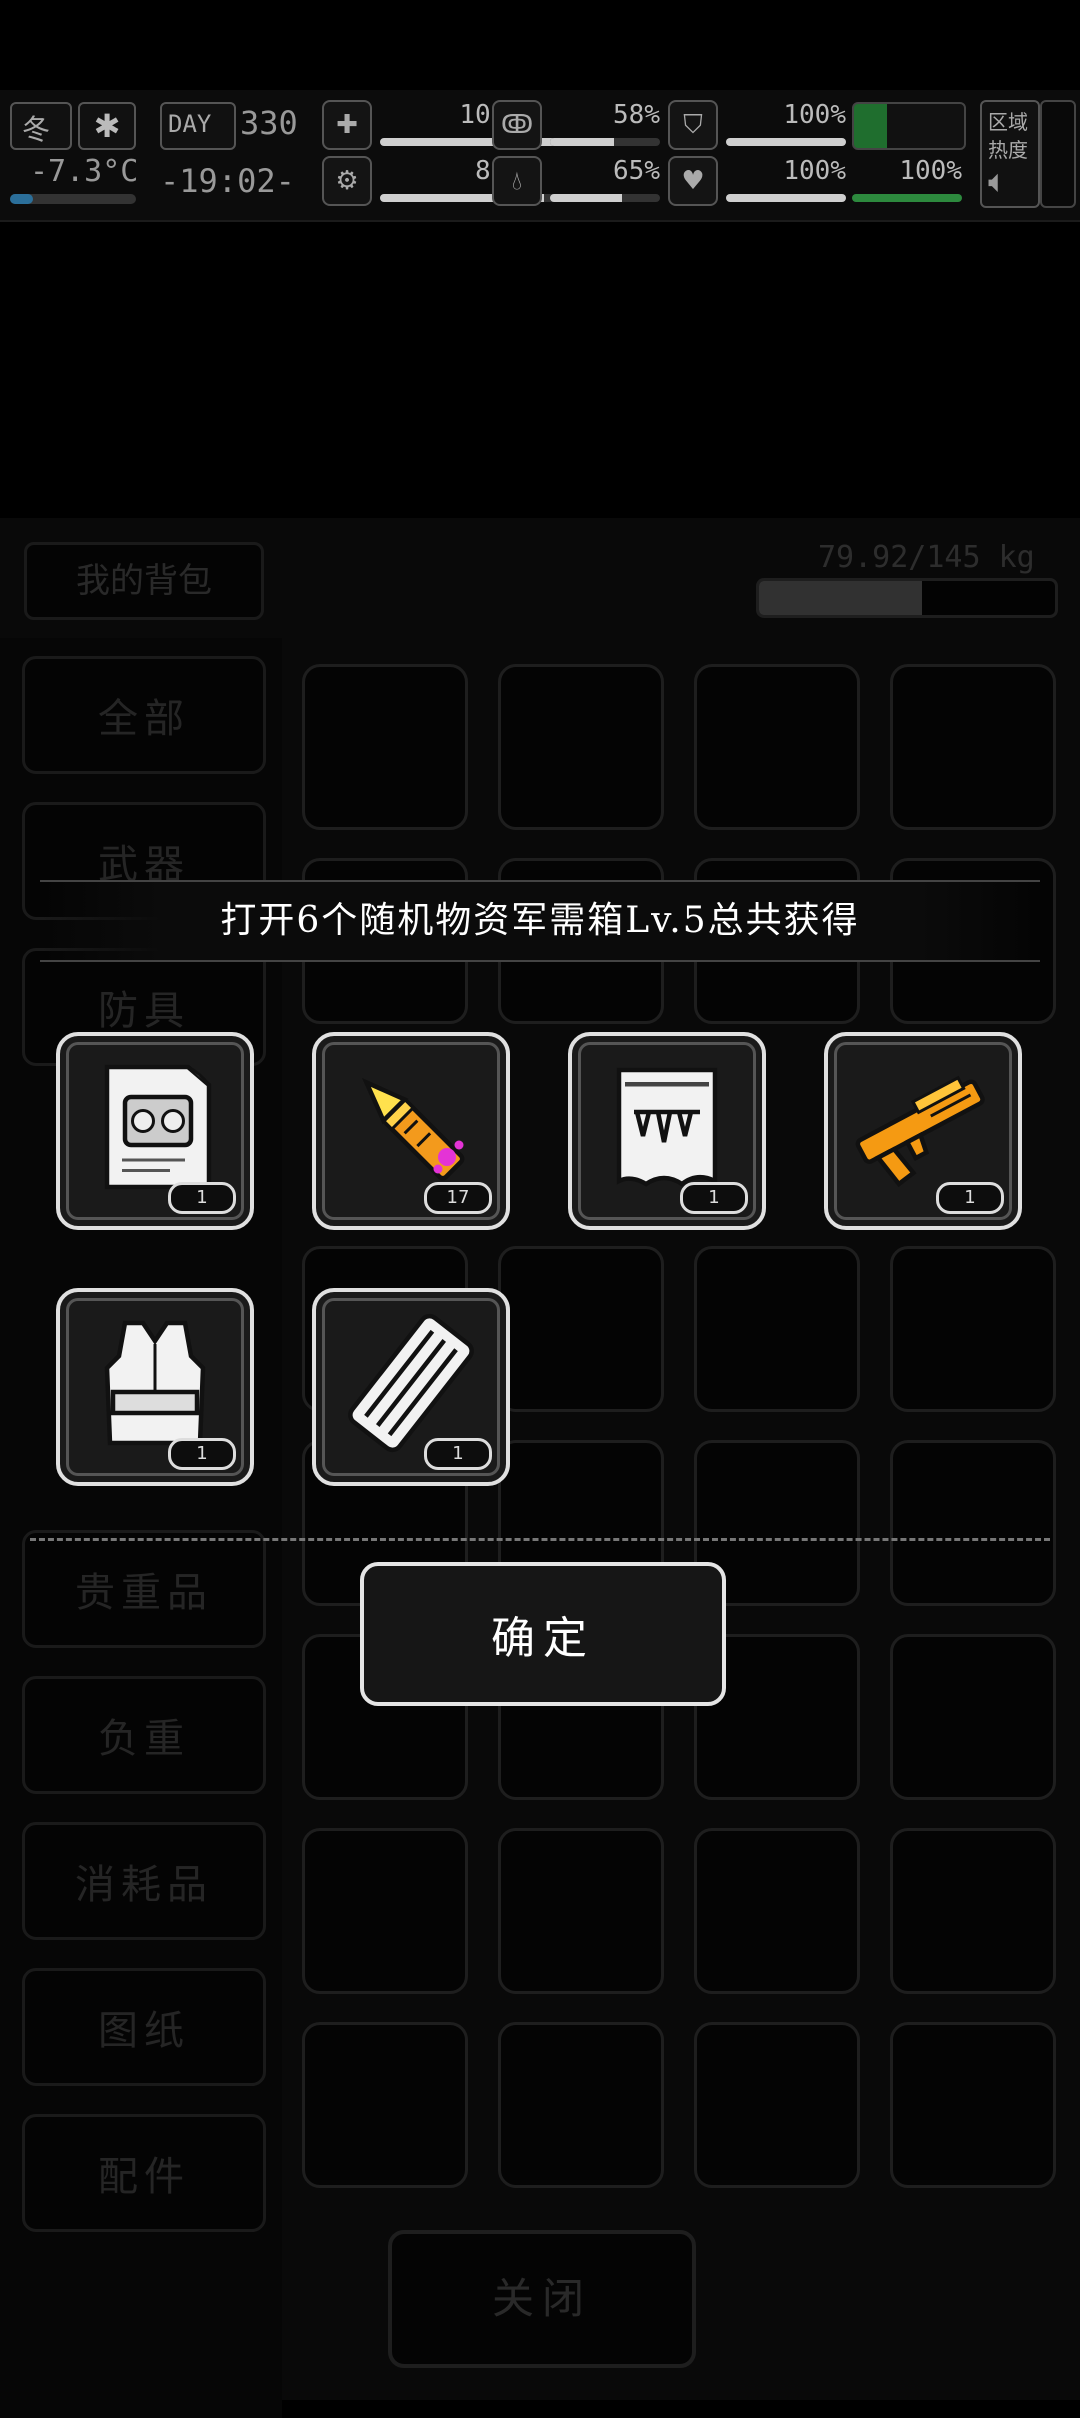  I want to click on temperature-readout: -7.3°C, so click(84, 171).